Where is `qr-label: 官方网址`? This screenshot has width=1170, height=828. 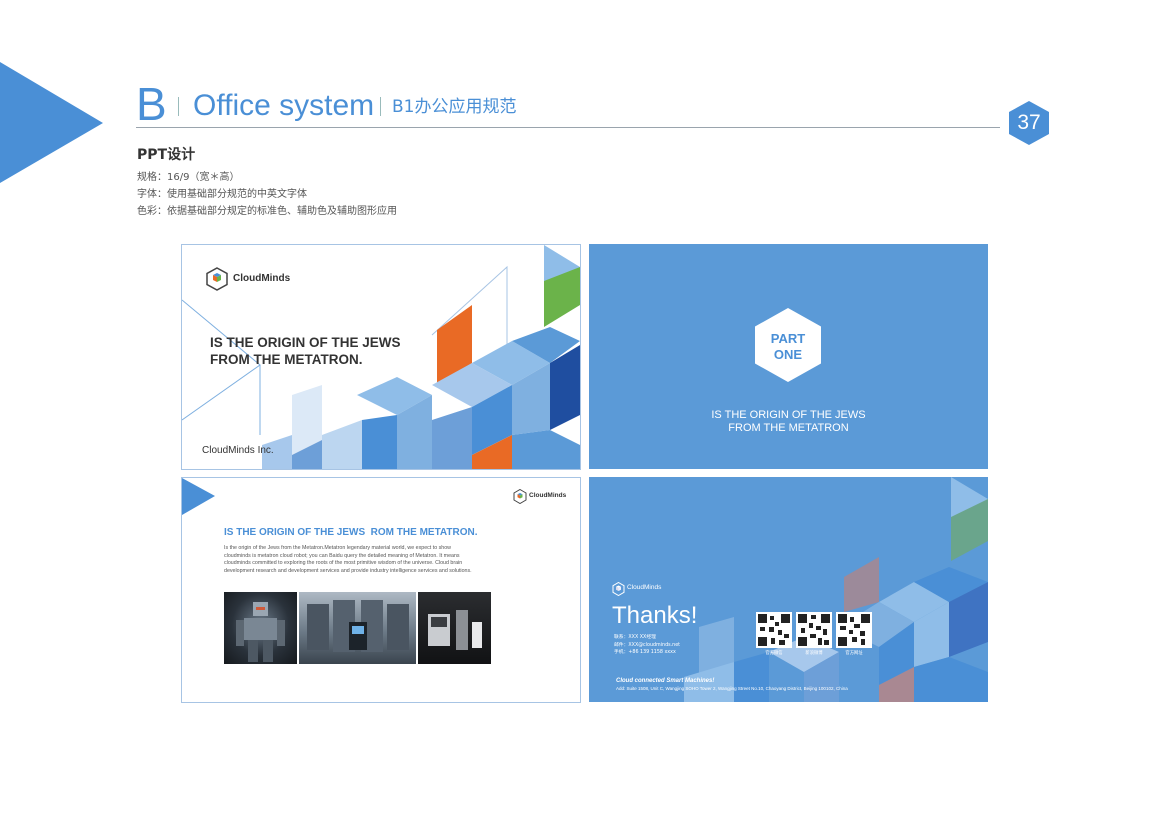 qr-label: 官方网址 is located at coordinates (854, 653).